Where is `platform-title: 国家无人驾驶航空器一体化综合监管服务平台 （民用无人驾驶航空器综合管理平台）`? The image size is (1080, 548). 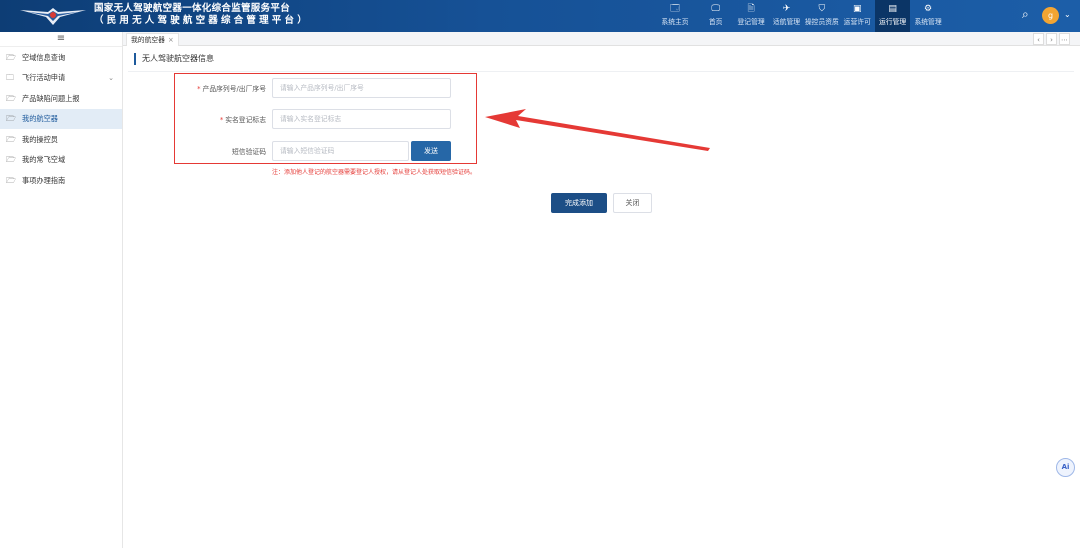 platform-title: 国家无人驾驶航空器一体化综合监管服务平台 （民用无人驾驶航空器综合管理平台） is located at coordinates (202, 15).